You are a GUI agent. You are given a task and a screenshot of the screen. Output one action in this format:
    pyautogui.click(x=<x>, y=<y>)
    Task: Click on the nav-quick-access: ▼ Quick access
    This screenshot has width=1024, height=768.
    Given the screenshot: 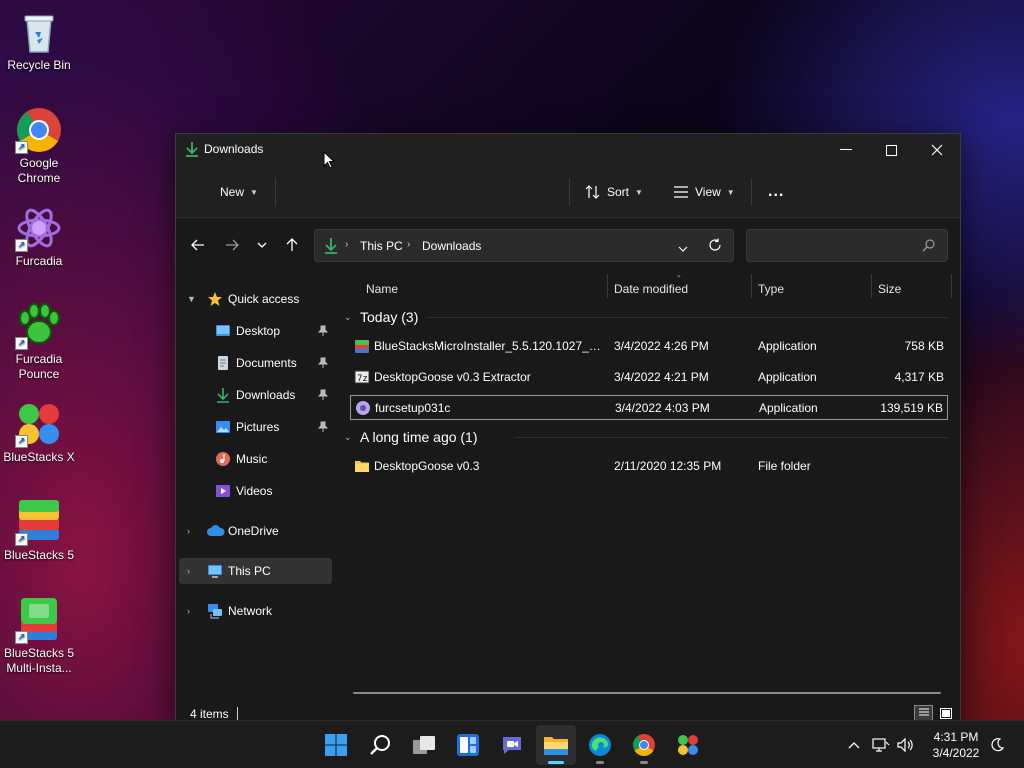 What is the action you would take?
    pyautogui.click(x=255, y=299)
    